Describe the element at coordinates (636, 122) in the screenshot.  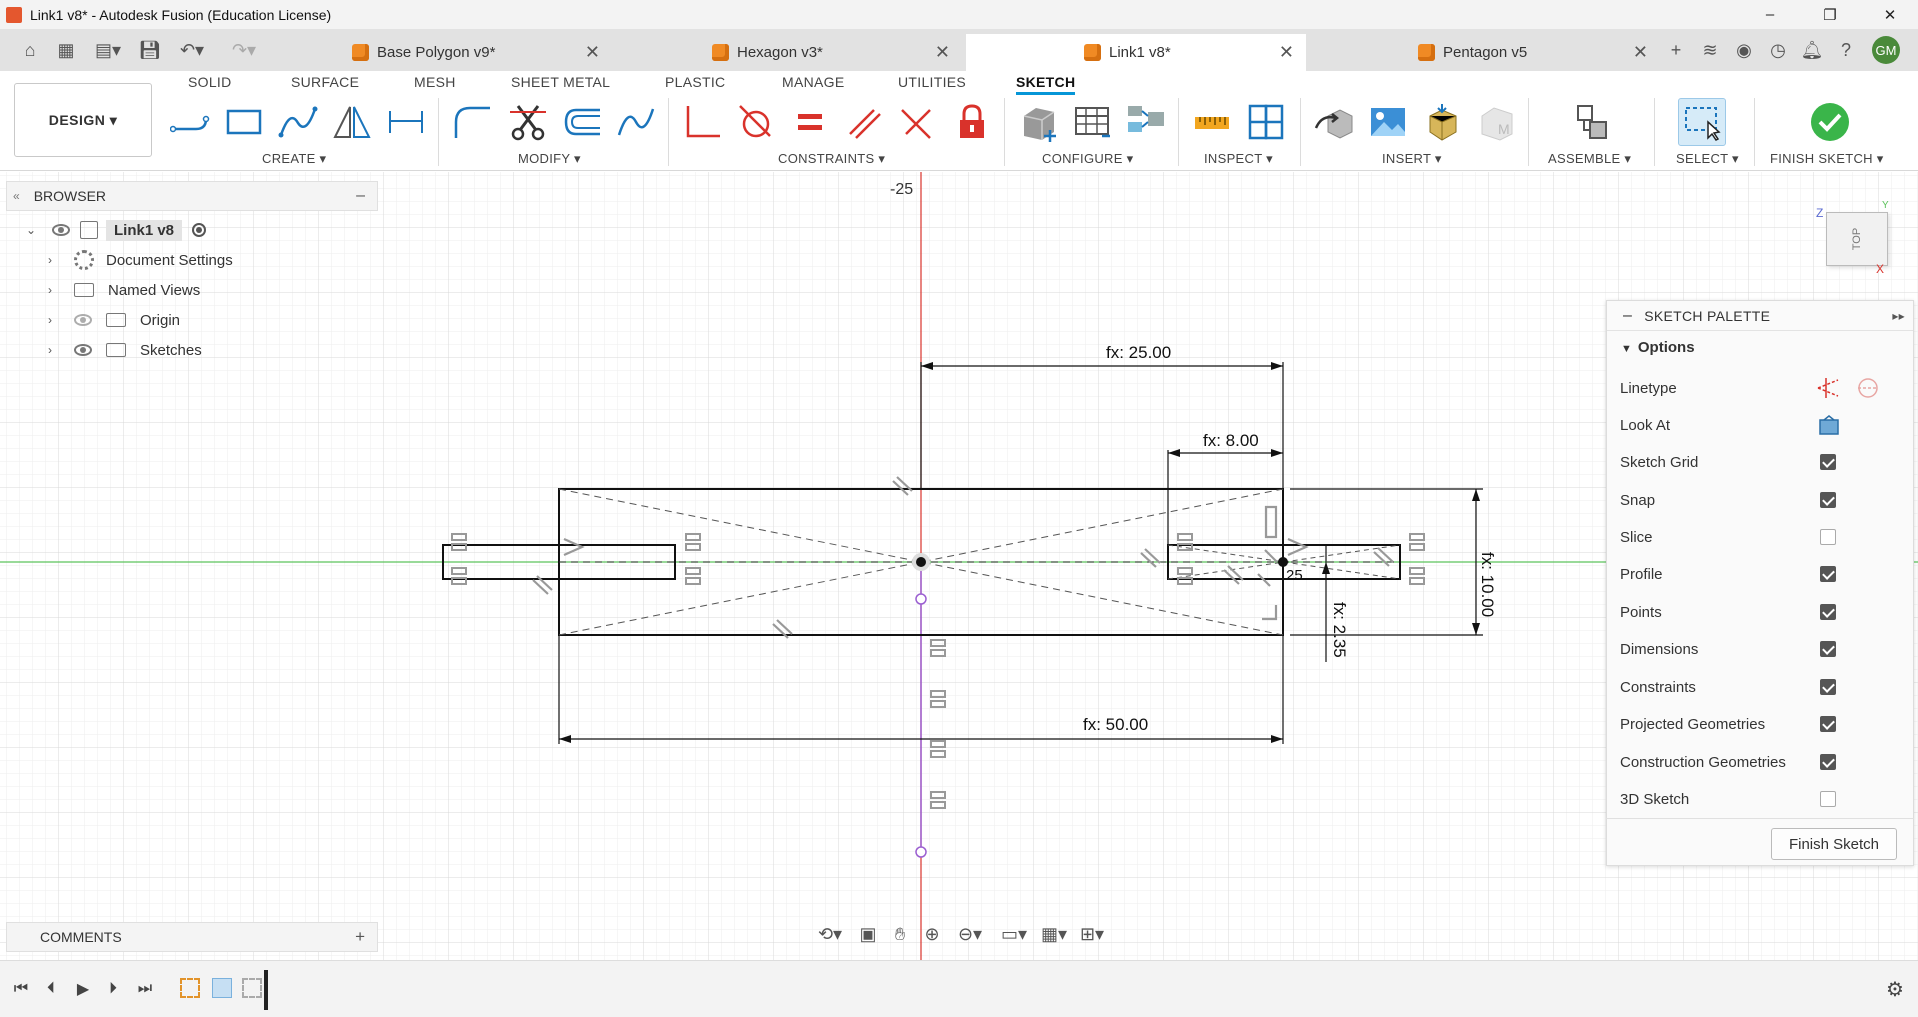
I see `convert-spline-tool-icon` at that location.